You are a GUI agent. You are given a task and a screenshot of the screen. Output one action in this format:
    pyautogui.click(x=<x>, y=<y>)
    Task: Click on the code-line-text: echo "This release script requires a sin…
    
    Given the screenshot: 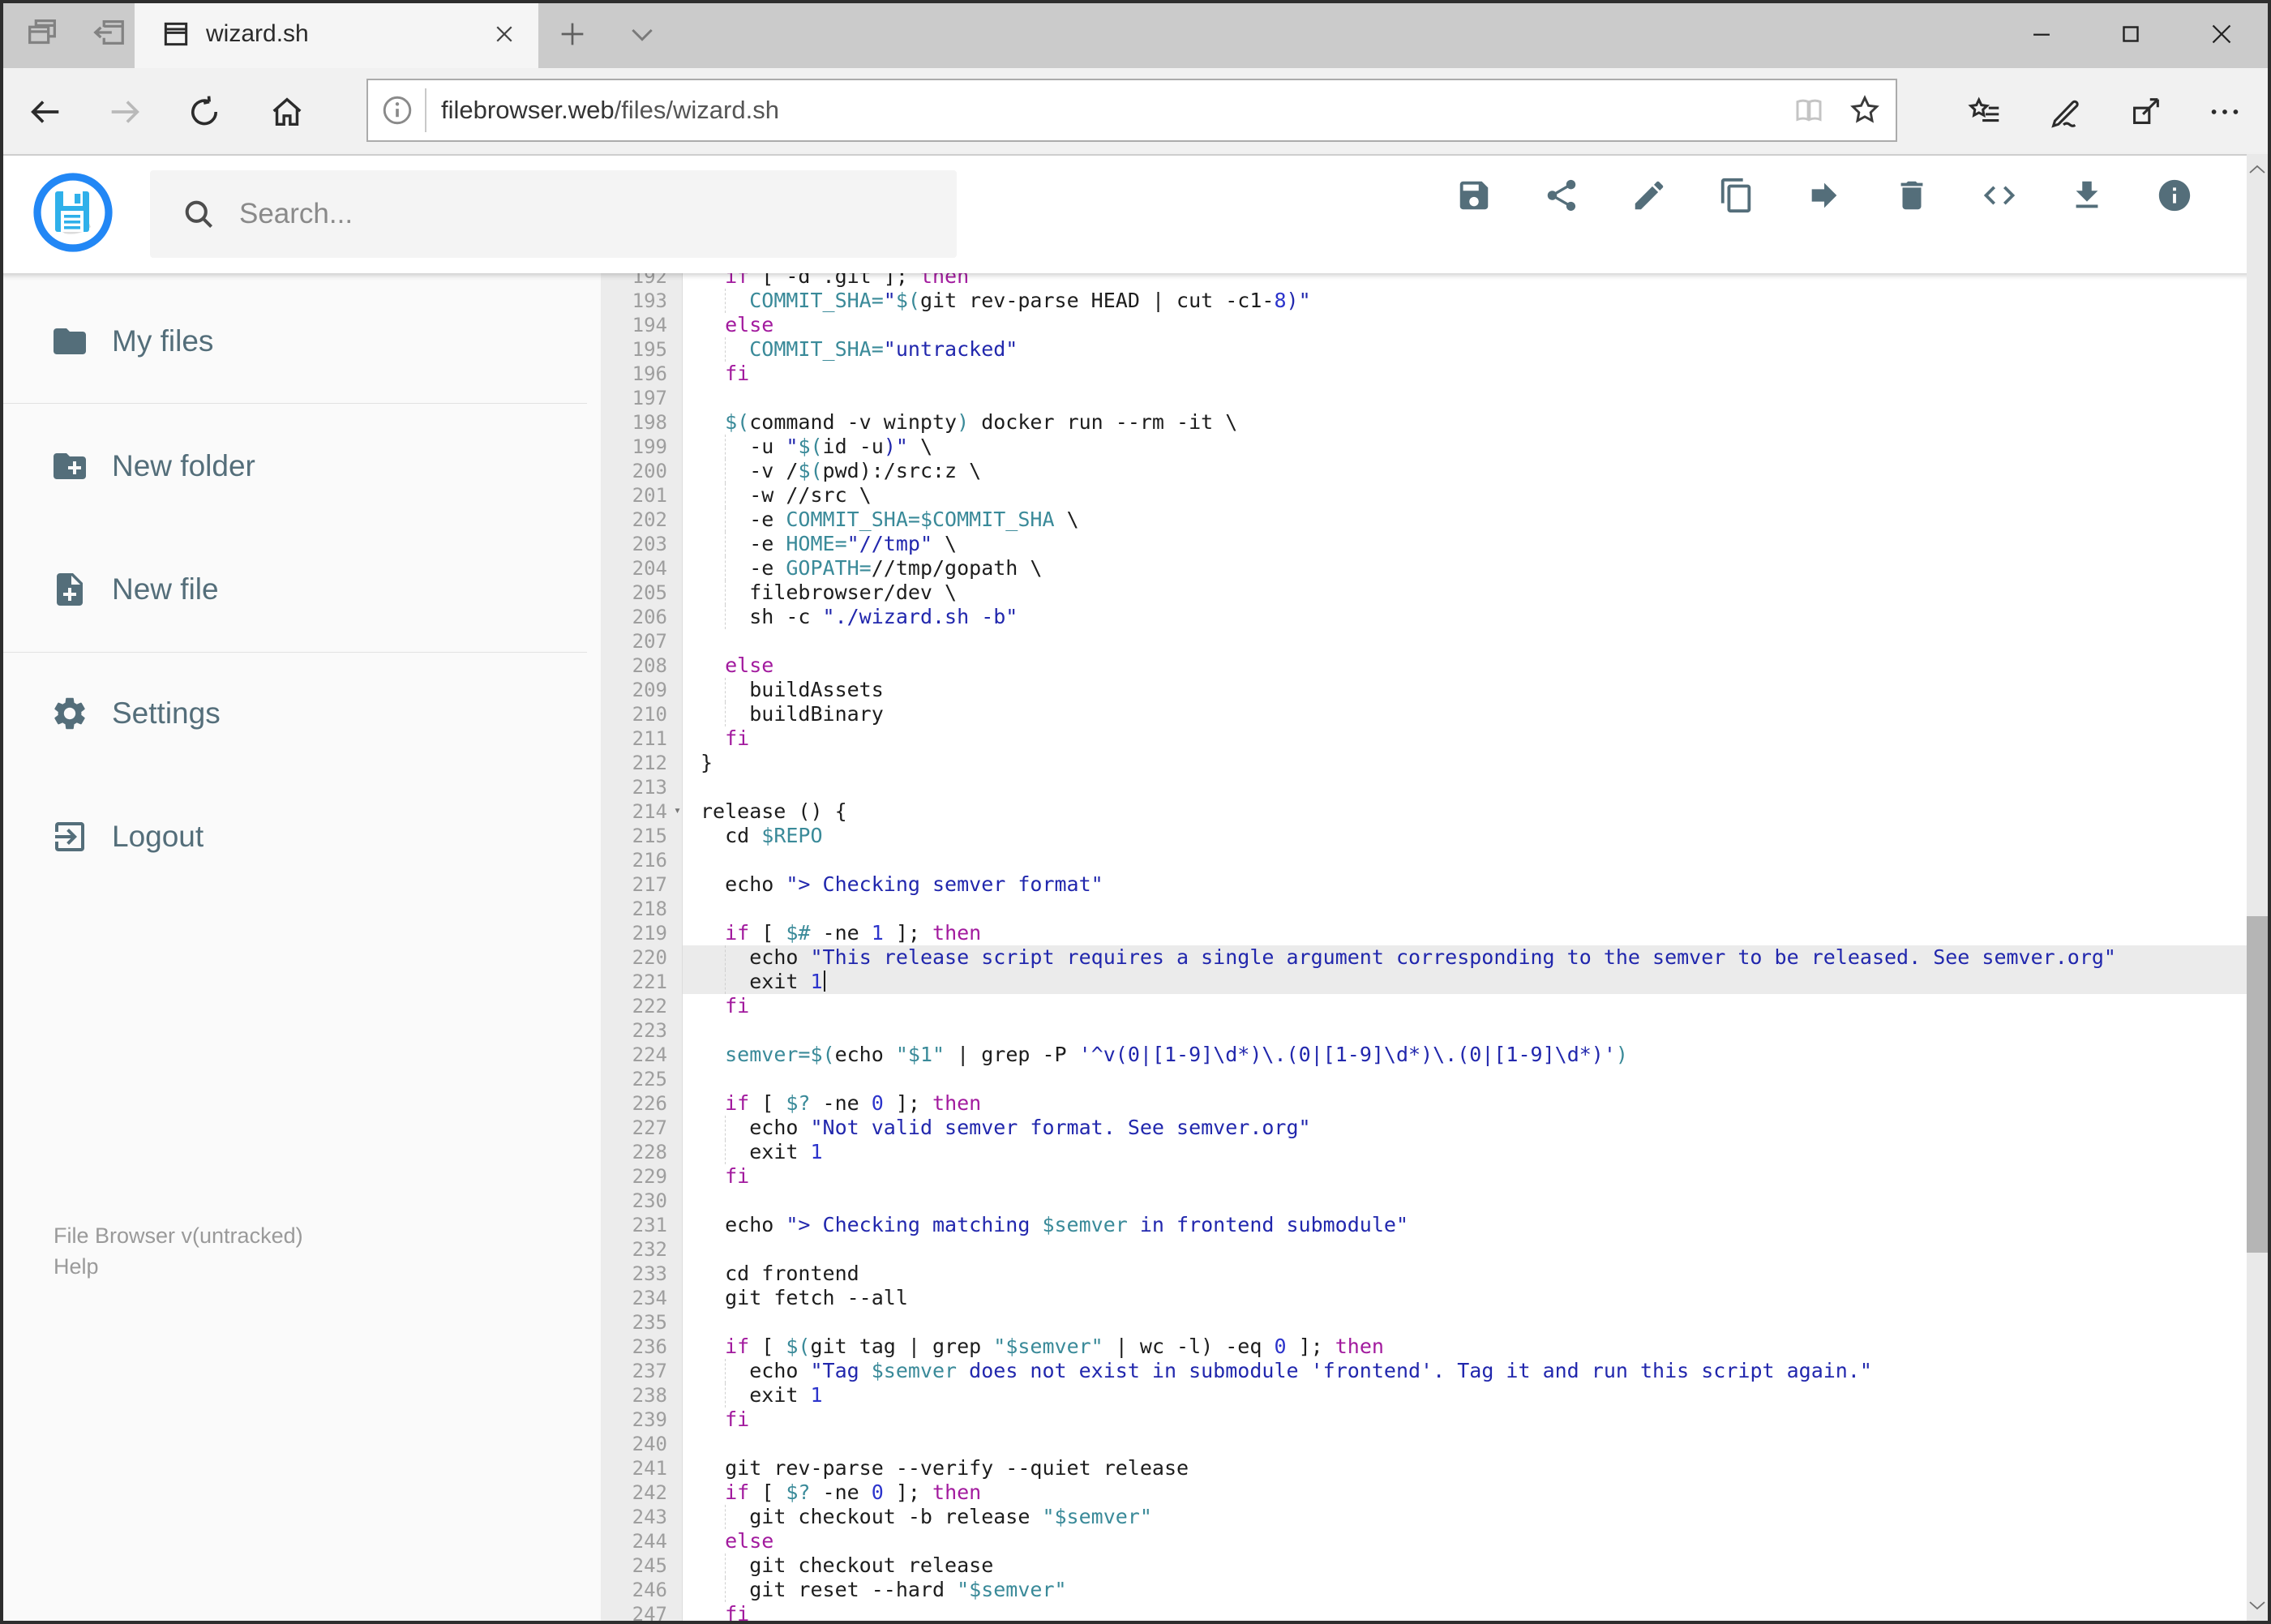 What is the action you would take?
    pyautogui.click(x=1465, y=958)
    